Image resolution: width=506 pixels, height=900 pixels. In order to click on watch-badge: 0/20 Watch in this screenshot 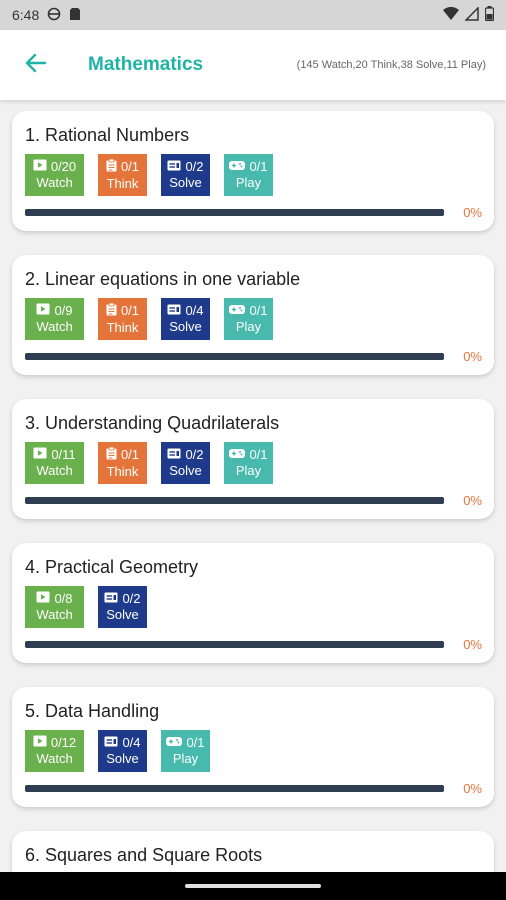, I will do `click(54, 175)`.